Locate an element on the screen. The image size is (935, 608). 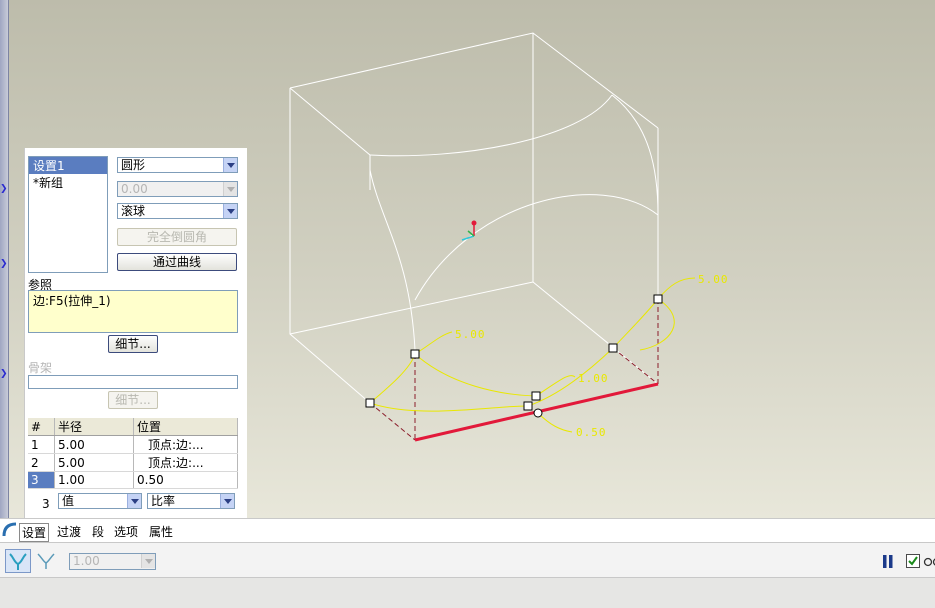
row-number: 3 is located at coordinates (41, 480).